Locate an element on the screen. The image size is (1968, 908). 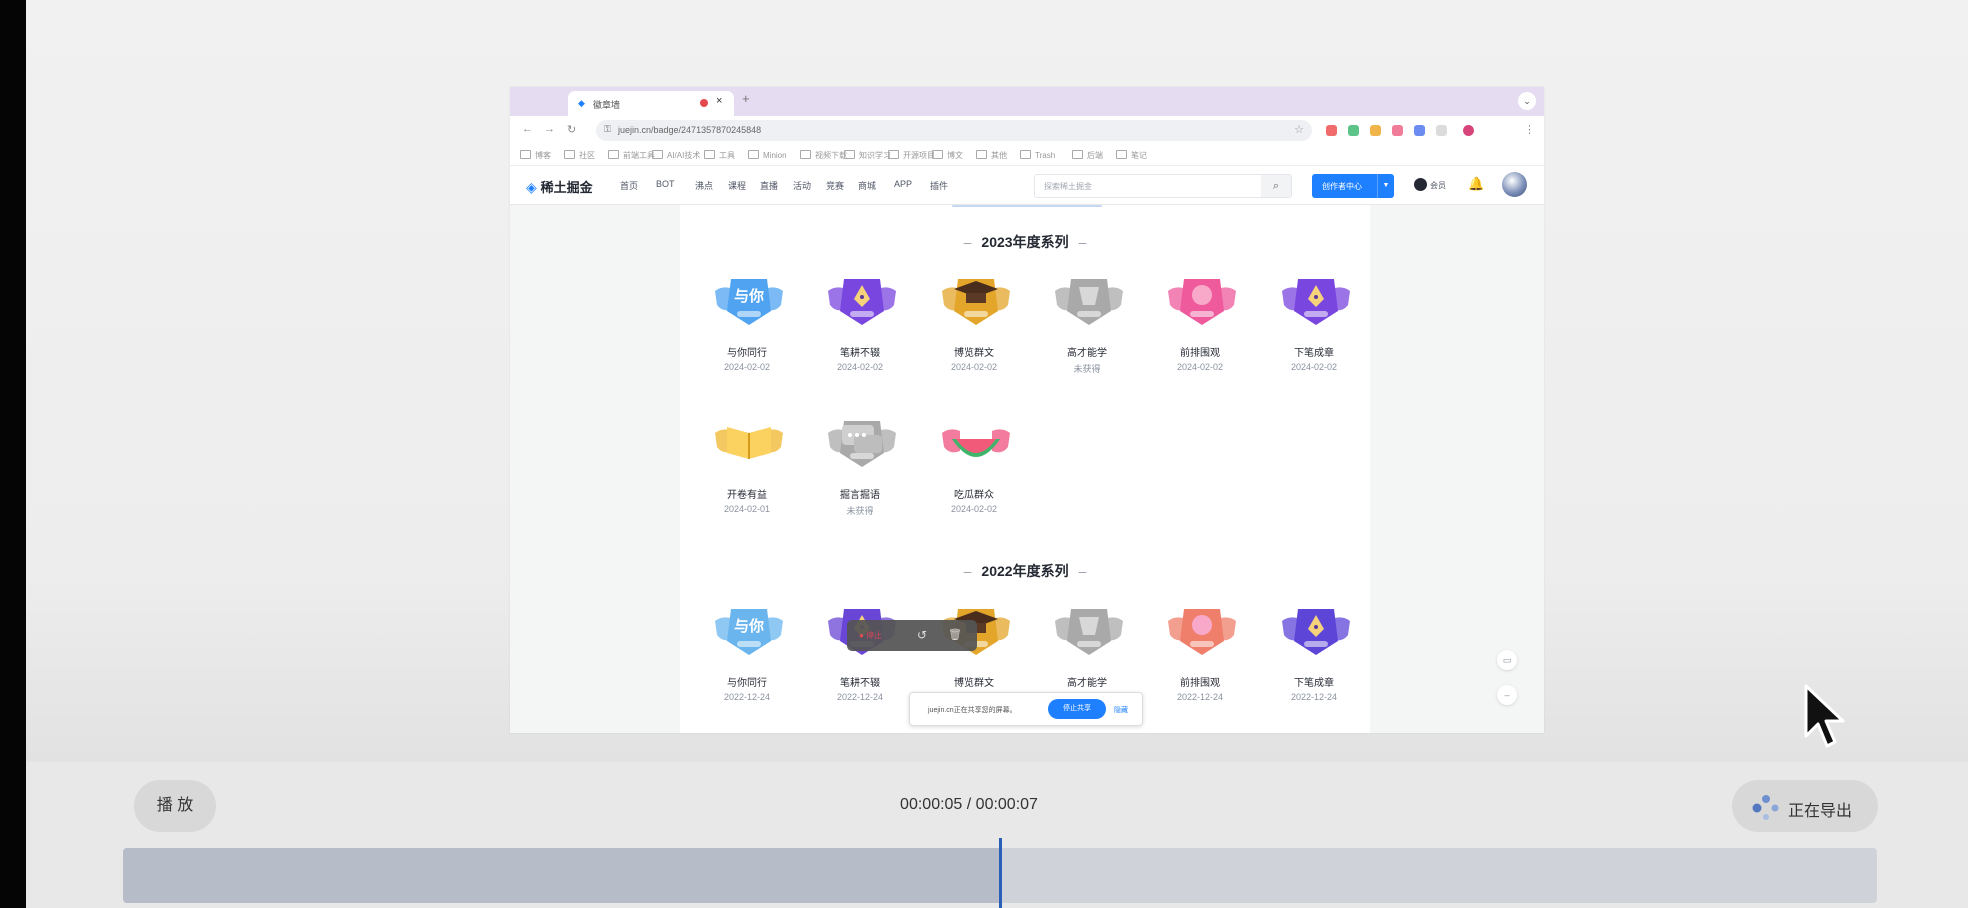
loading-spinner-icon is located at coordinates (1765, 807).